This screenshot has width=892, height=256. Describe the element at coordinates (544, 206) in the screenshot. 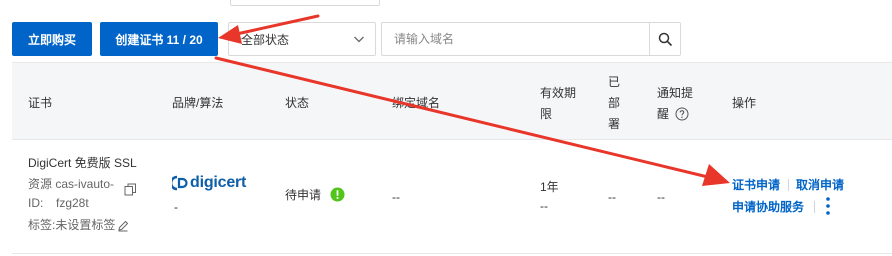

I see `validity-sub: --` at that location.